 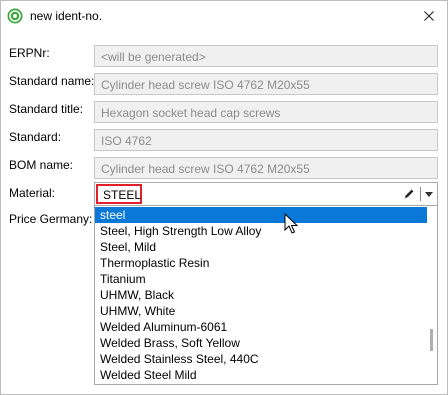 What do you see at coordinates (261, 343) in the screenshot?
I see `dropdown-option: Welded Brass, Soft Yellow` at bounding box center [261, 343].